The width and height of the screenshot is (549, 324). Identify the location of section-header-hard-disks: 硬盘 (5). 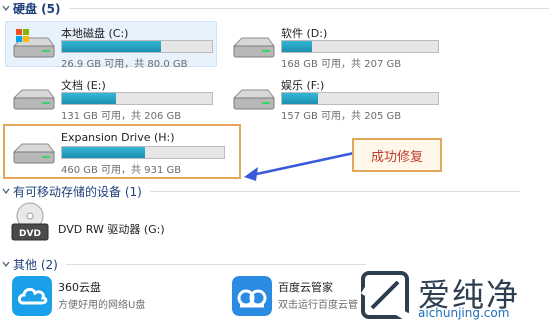
(274, 8).